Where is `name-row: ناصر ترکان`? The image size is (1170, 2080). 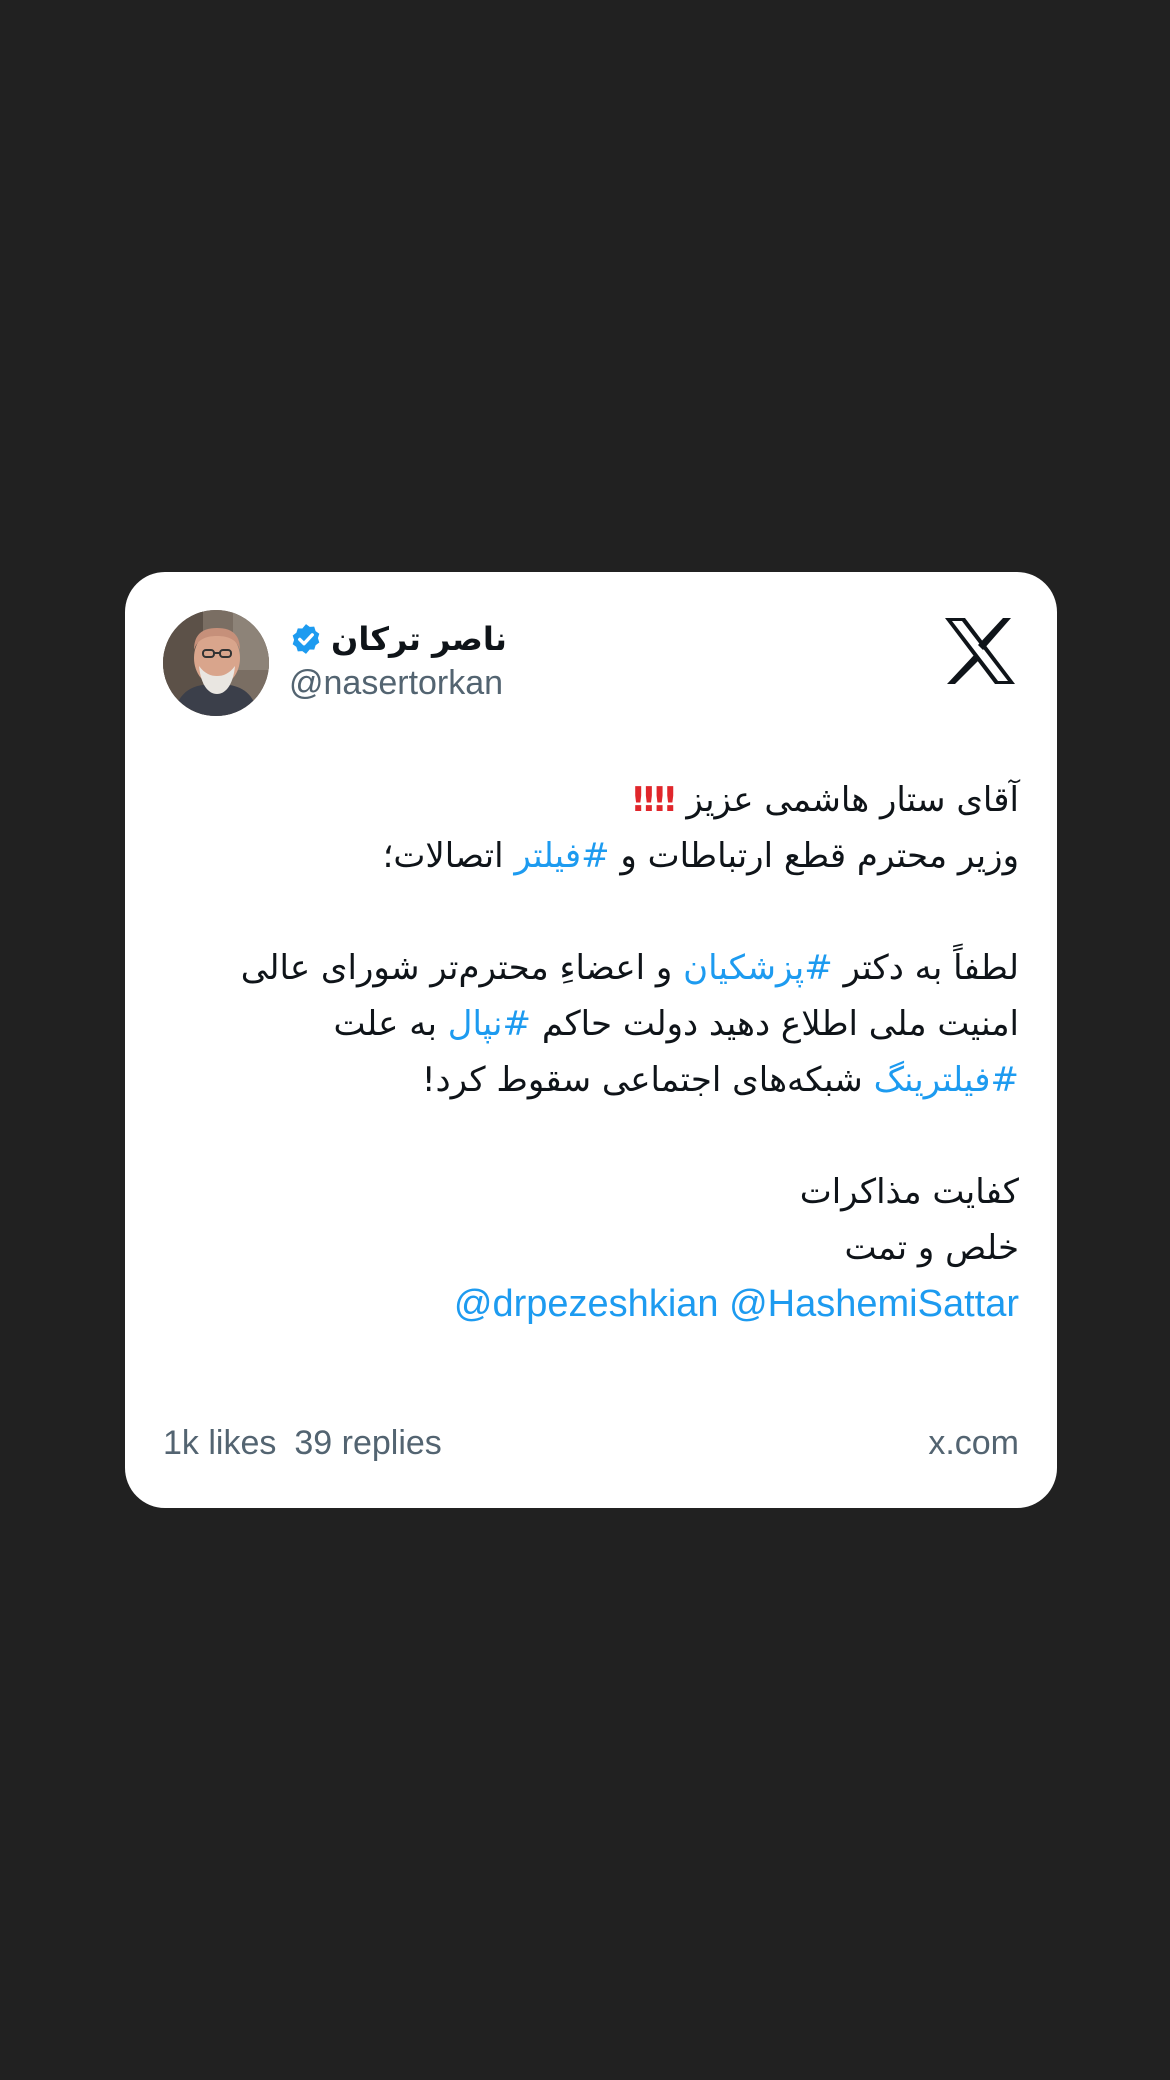
name-row: ناصر ترکان is located at coordinates (398, 639).